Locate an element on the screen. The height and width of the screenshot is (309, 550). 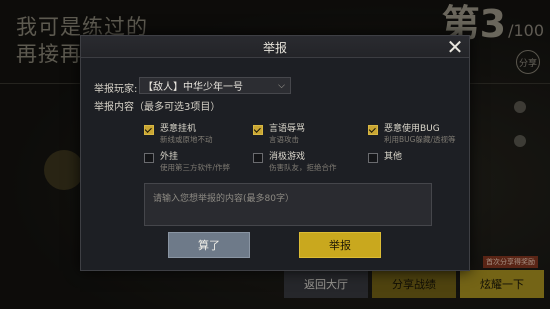
option-desc: 言语攻击 is located at coordinates (284, 139).